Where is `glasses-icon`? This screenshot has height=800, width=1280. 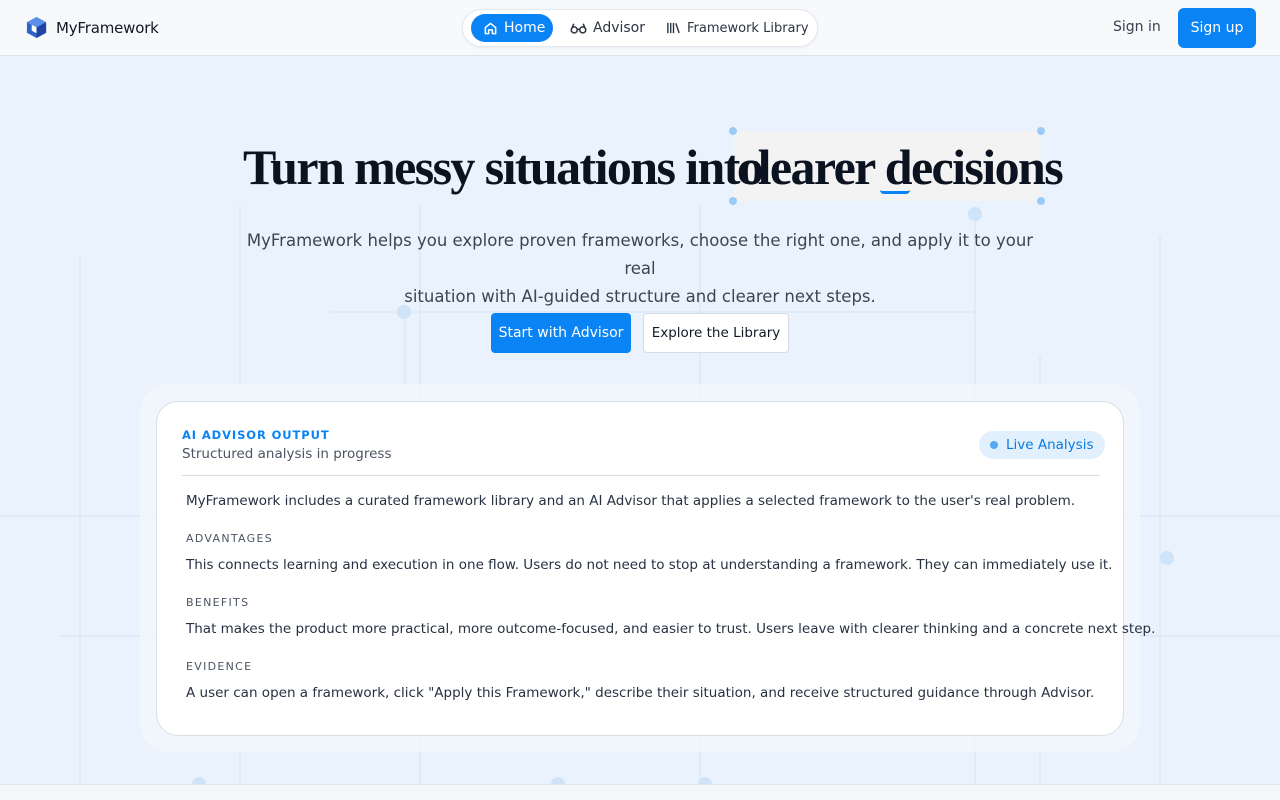
glasses-icon is located at coordinates (578, 28).